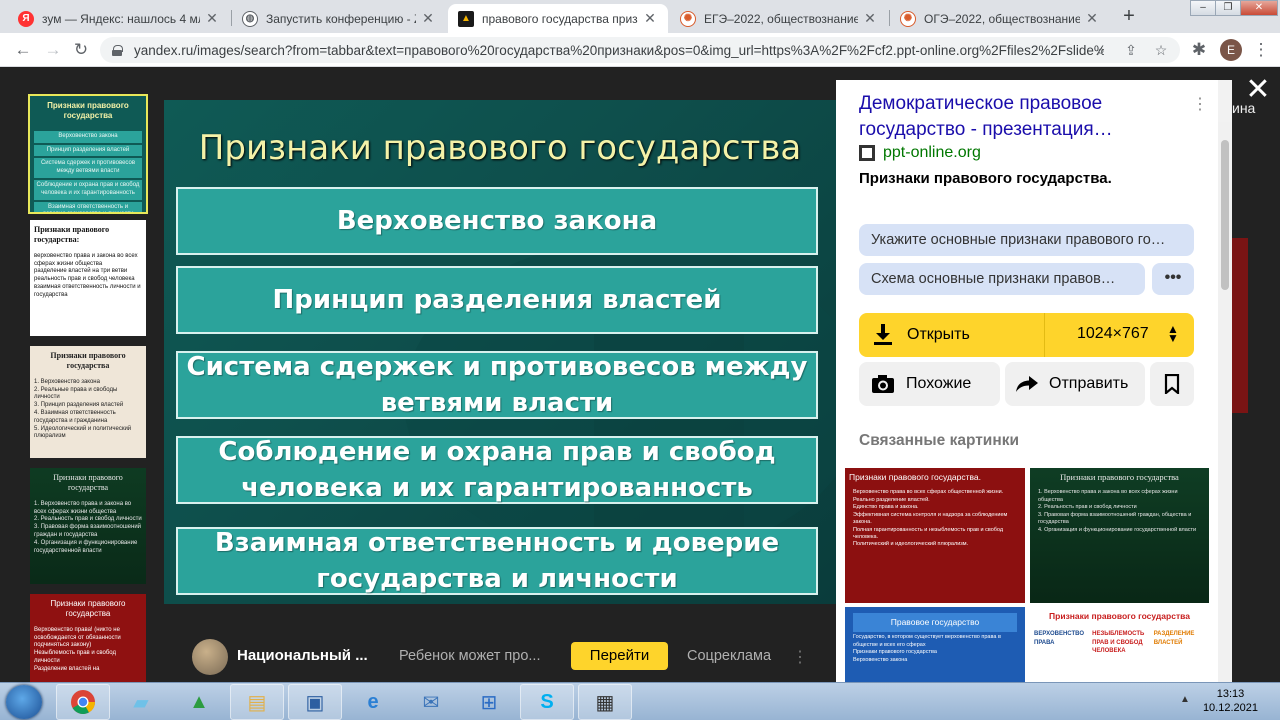  Describe the element at coordinates (199, 702) in the screenshot. I see `green-app-taskbar-icon: ▲` at that location.